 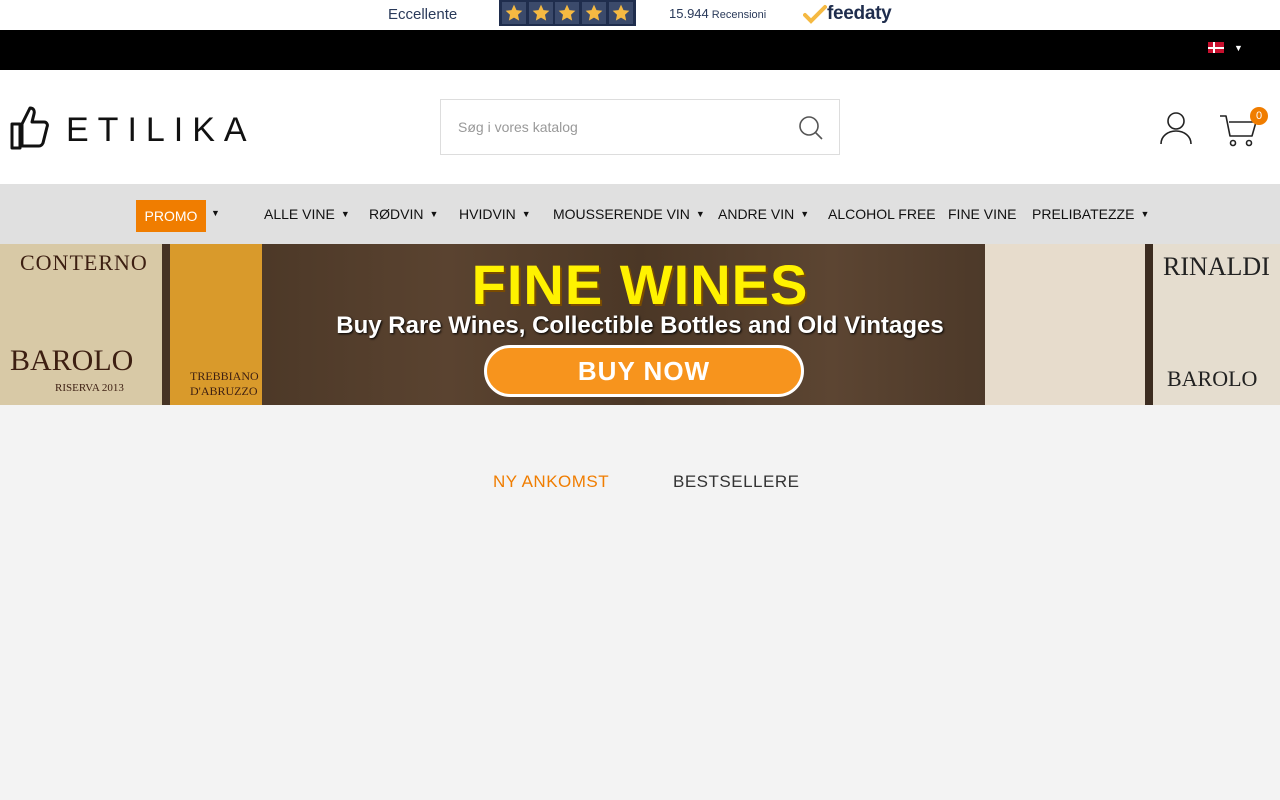 I want to click on nav-item-mousserende-vin: MOUSSERENDE VIN ▼, so click(x=629, y=214).